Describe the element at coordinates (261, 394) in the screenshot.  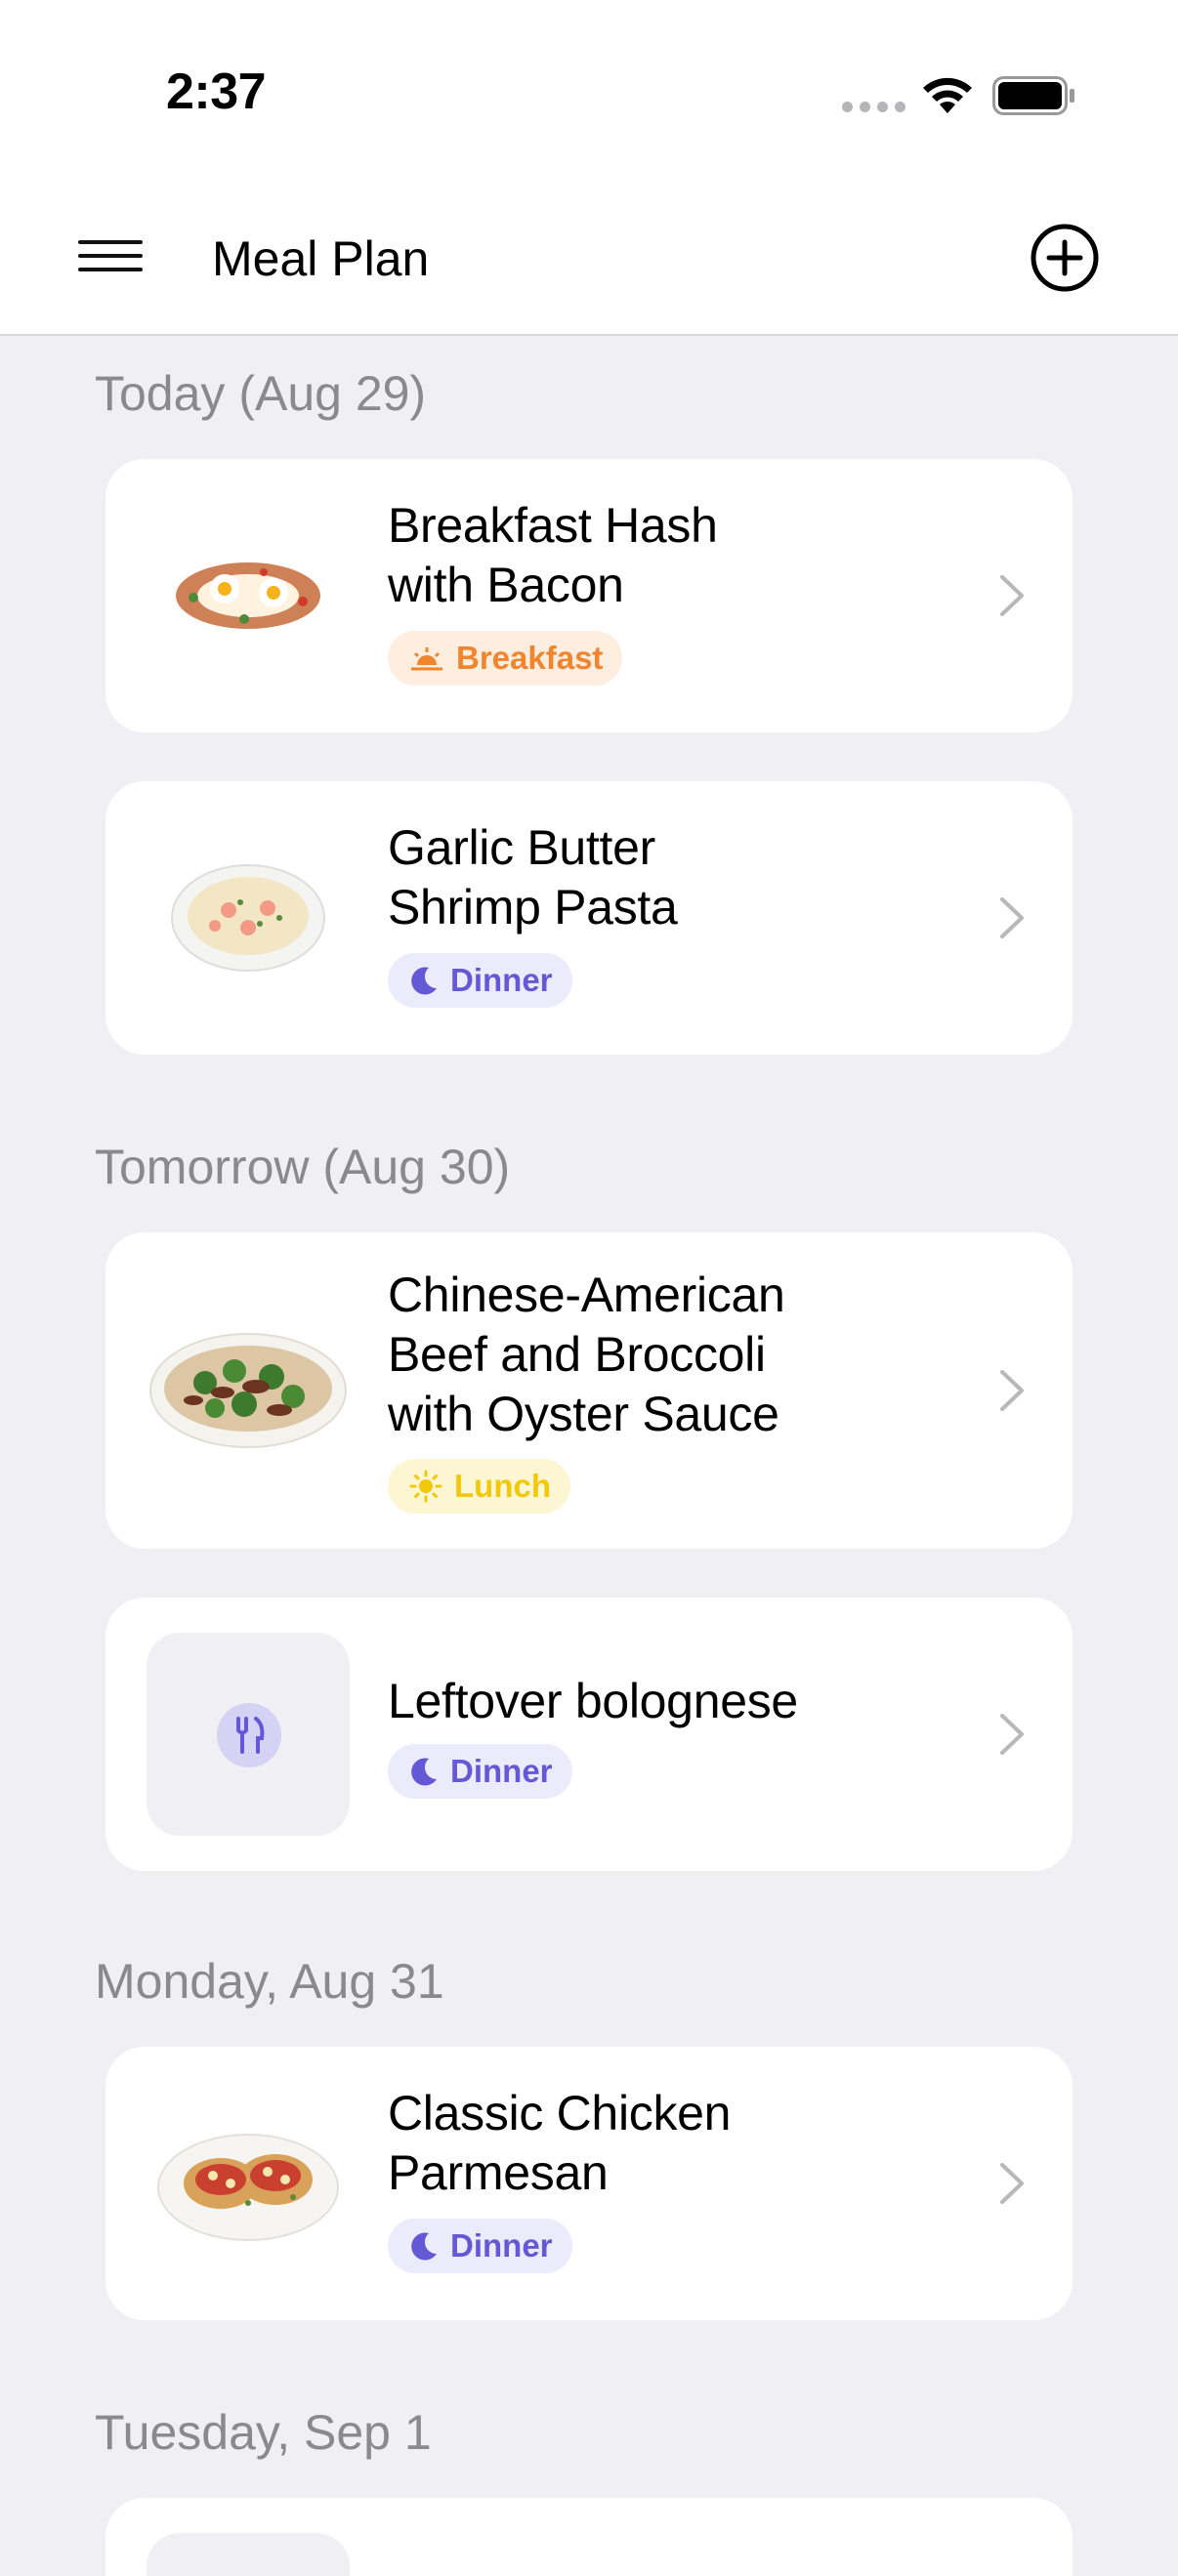
I see `section-header-today: Today (Aug 29)` at that location.